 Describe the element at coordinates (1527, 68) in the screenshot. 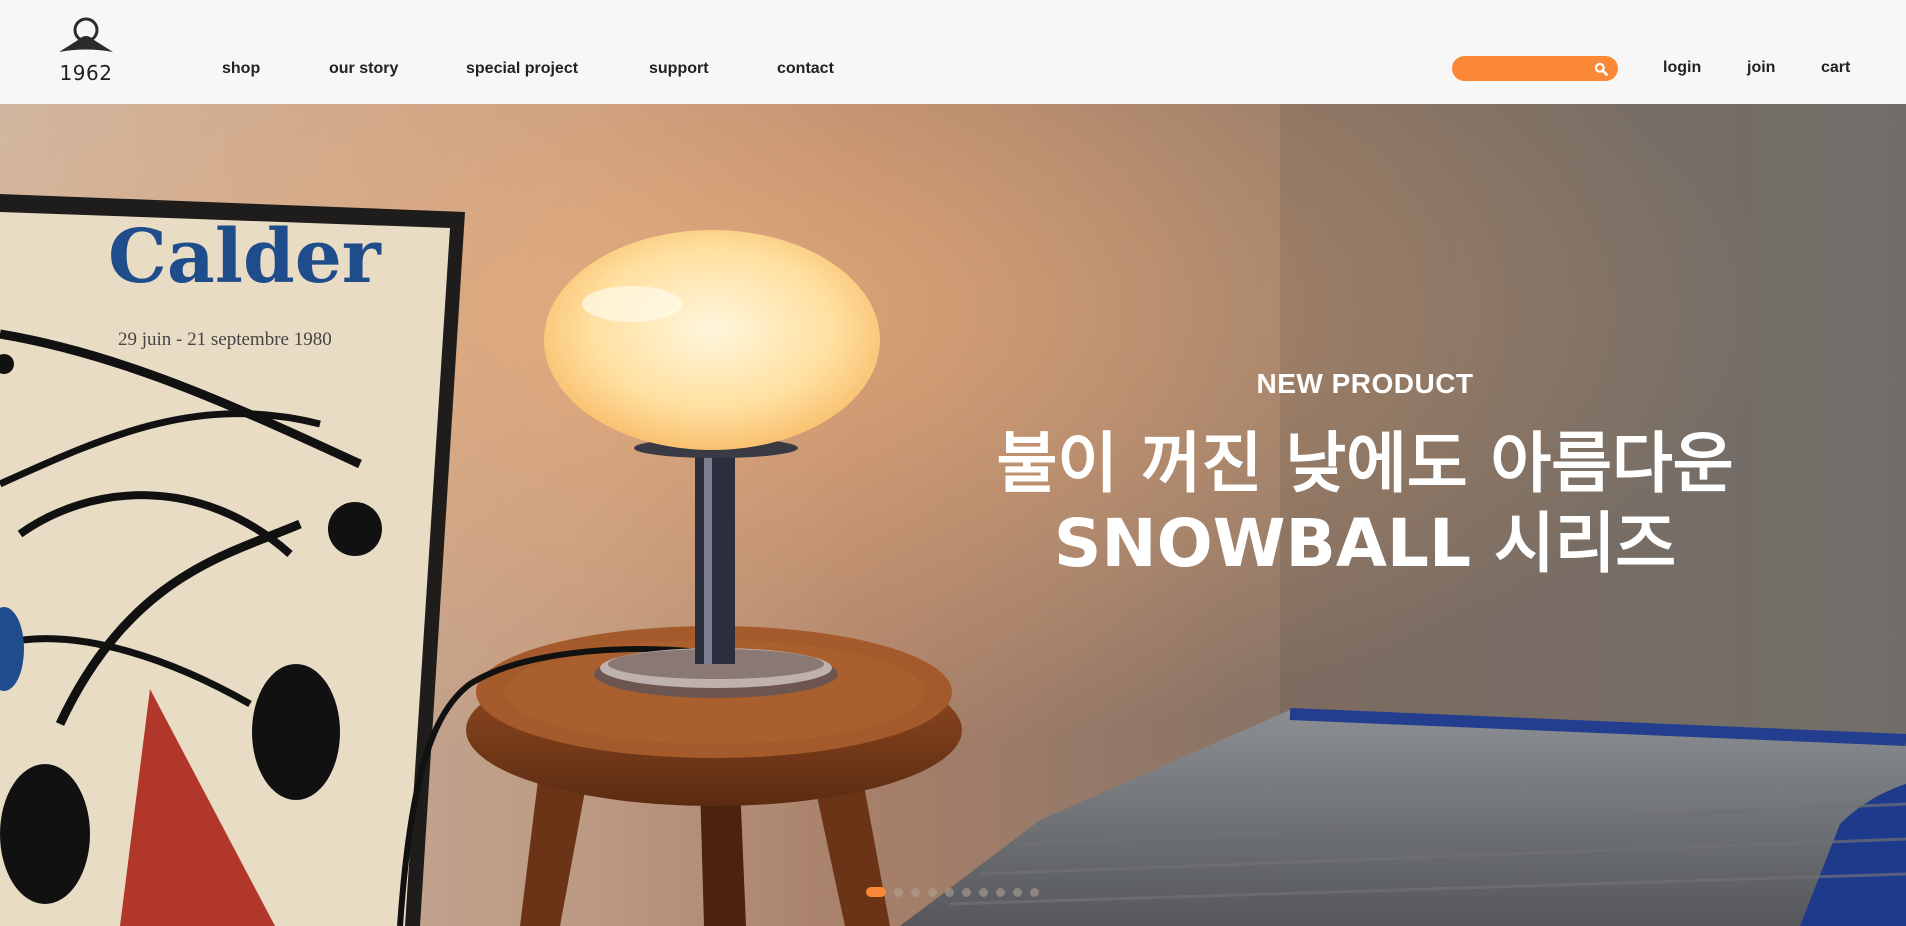

I see `search-input` at that location.